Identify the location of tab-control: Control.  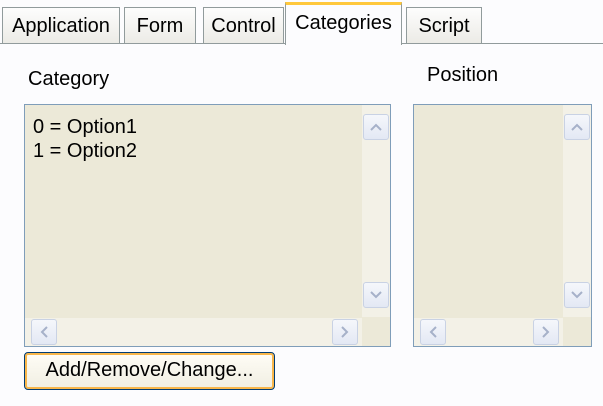
(243, 25).